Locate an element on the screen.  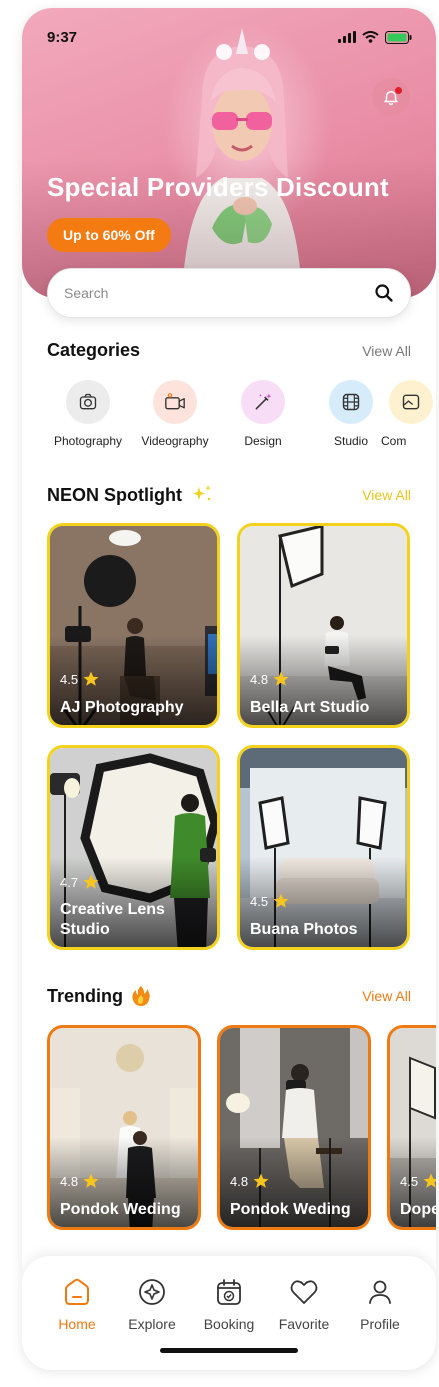
categories-header: Categories View All is located at coordinates (229, 350).